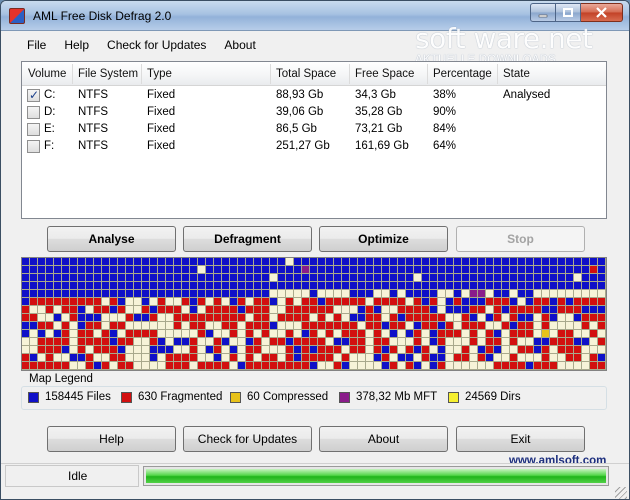 This screenshot has height=500, width=630. I want to click on column-free-space: Free Space, so click(388, 74).